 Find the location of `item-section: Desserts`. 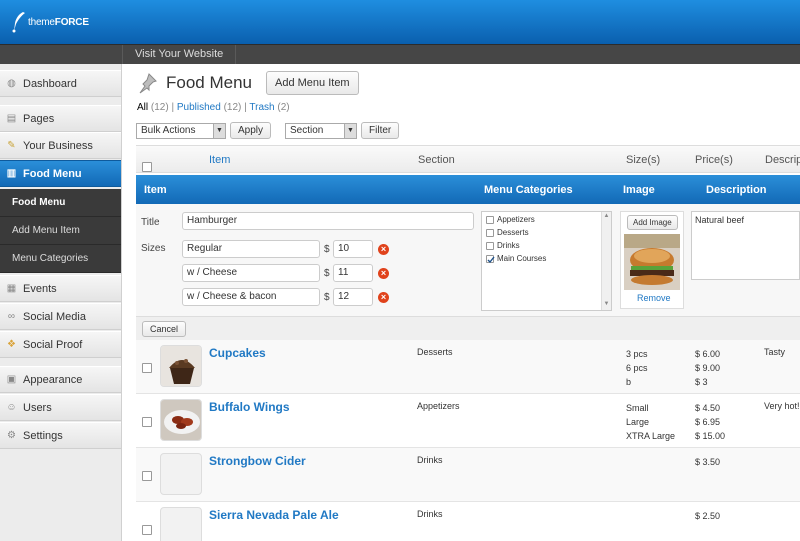

item-section: Desserts is located at coordinates (435, 352).